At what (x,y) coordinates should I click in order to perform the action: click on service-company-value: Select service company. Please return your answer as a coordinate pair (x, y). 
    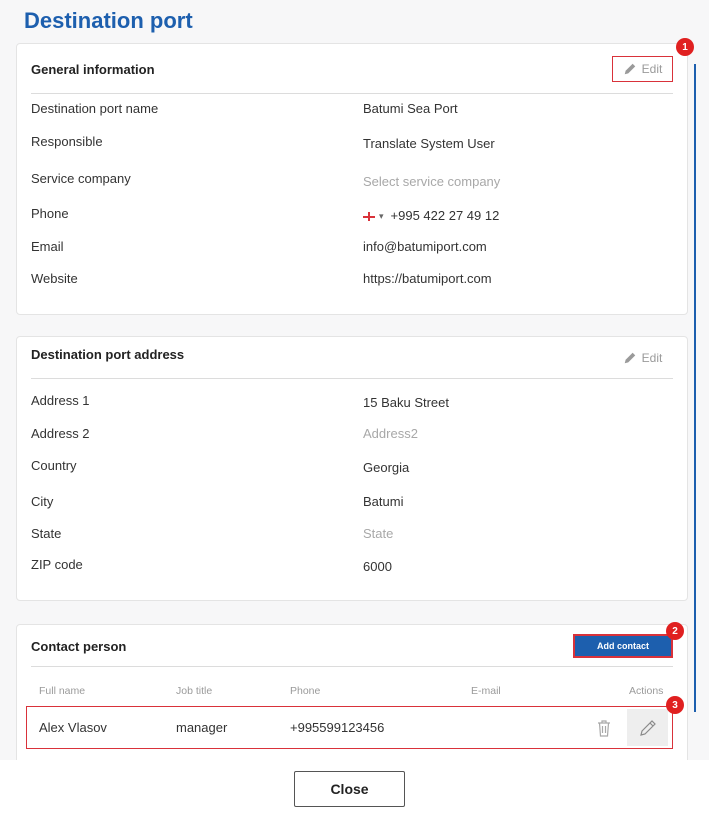
    Looking at the image, I should click on (432, 181).